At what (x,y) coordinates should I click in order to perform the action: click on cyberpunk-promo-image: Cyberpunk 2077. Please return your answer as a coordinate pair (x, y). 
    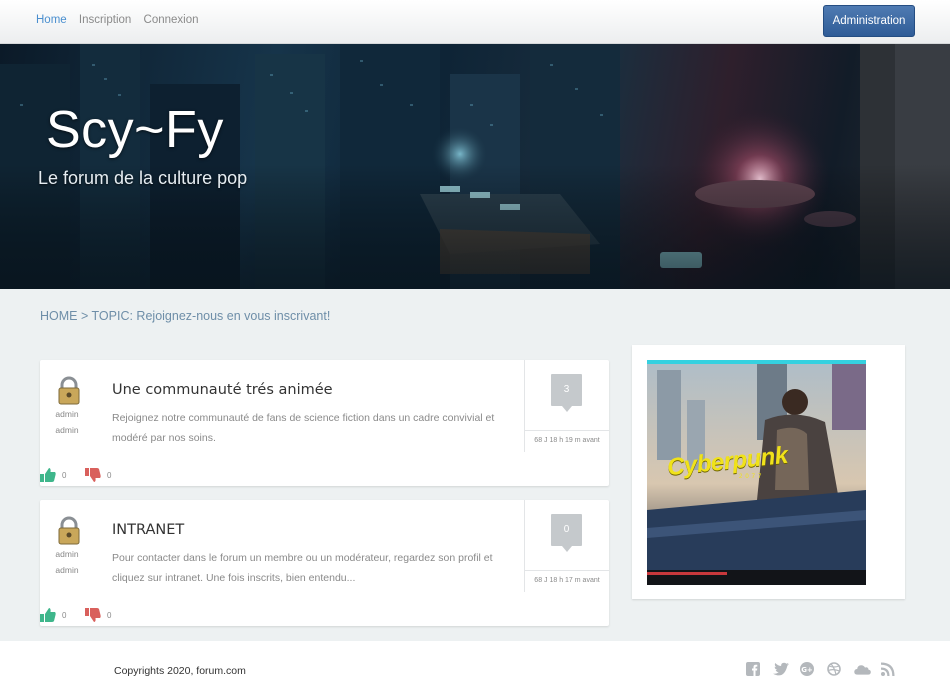
    Looking at the image, I should click on (756, 472).